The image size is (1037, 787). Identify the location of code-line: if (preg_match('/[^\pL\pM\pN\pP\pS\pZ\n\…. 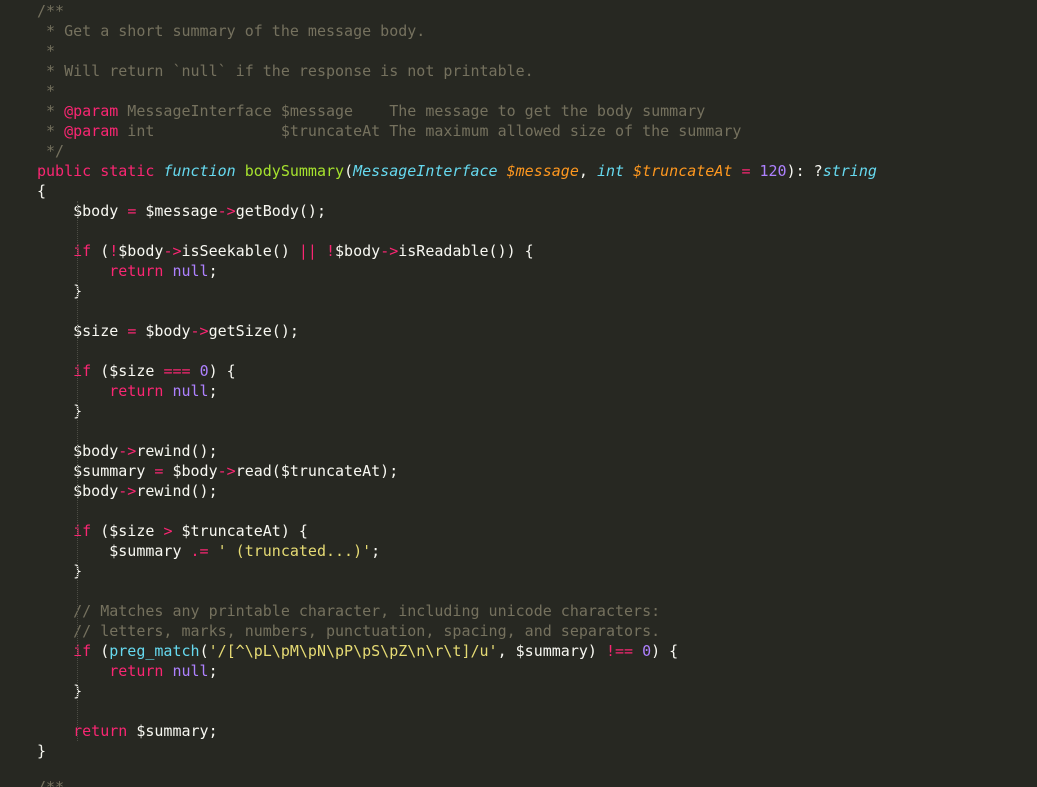
(457, 651).